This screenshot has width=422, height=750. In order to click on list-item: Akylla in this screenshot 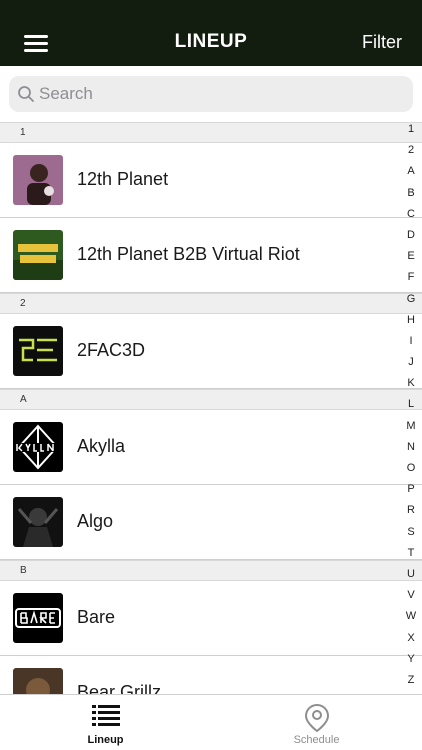, I will do `click(211, 447)`.